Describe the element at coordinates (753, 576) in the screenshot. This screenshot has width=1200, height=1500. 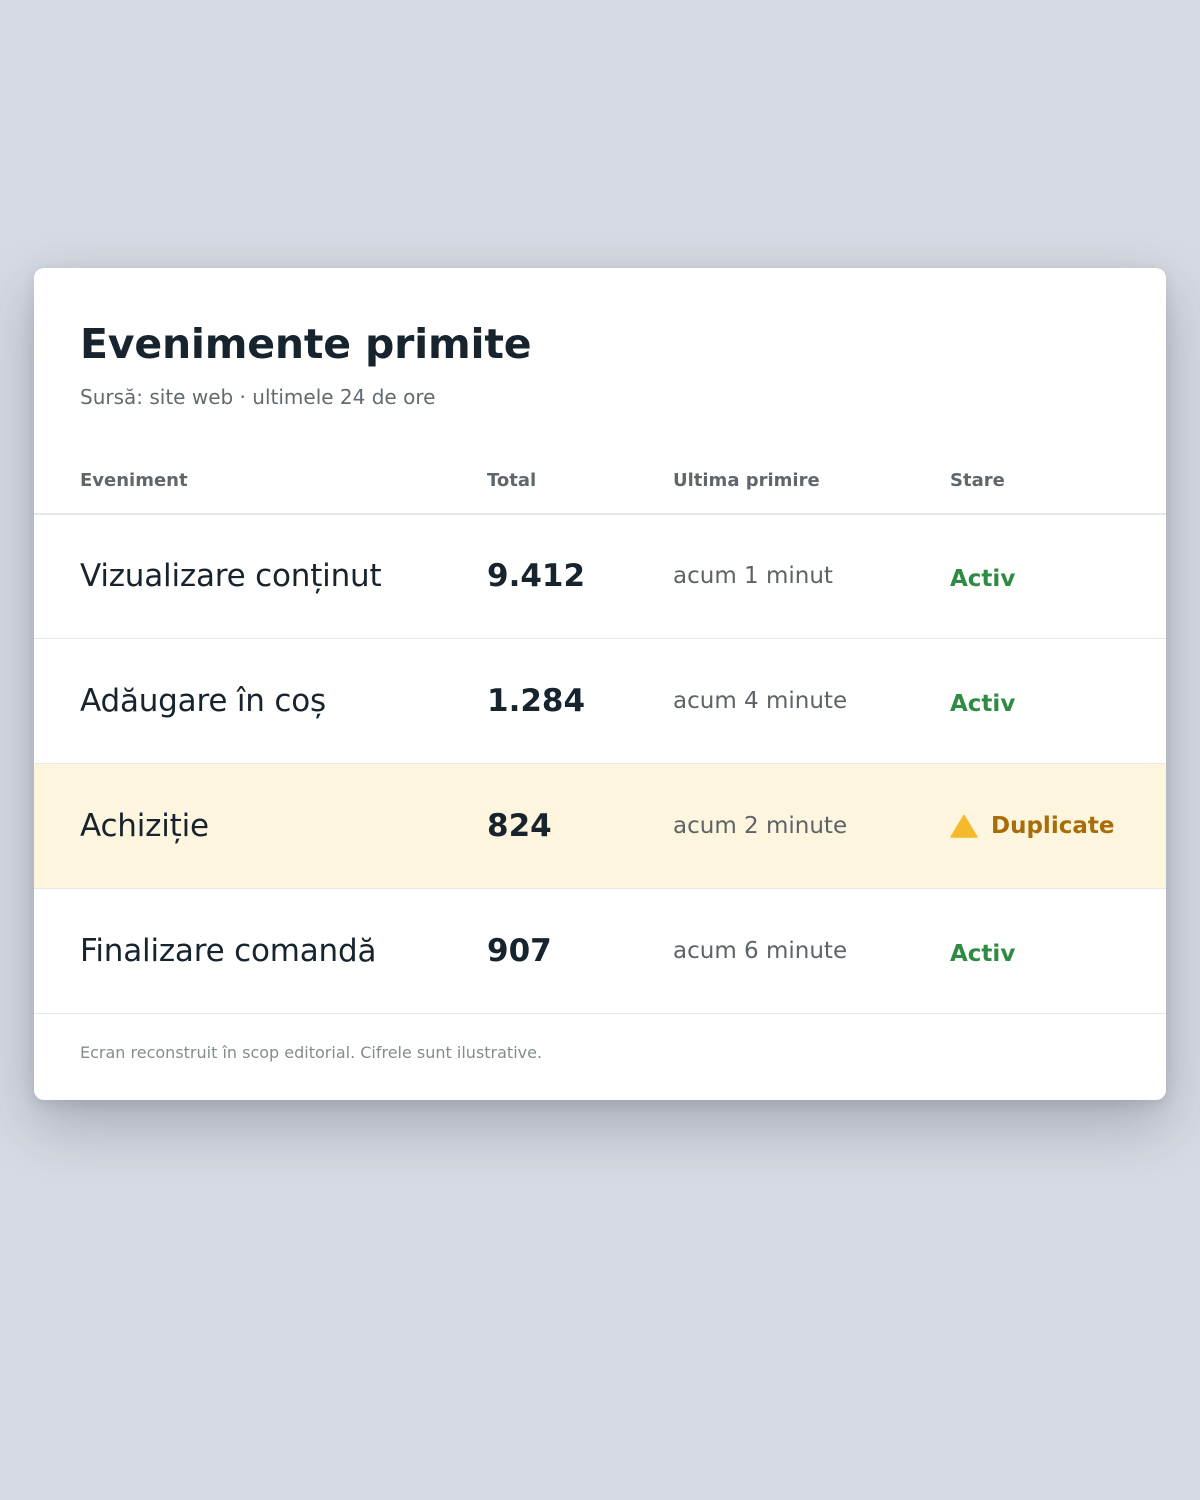
I see `event-last-received: acum 1 minut` at that location.